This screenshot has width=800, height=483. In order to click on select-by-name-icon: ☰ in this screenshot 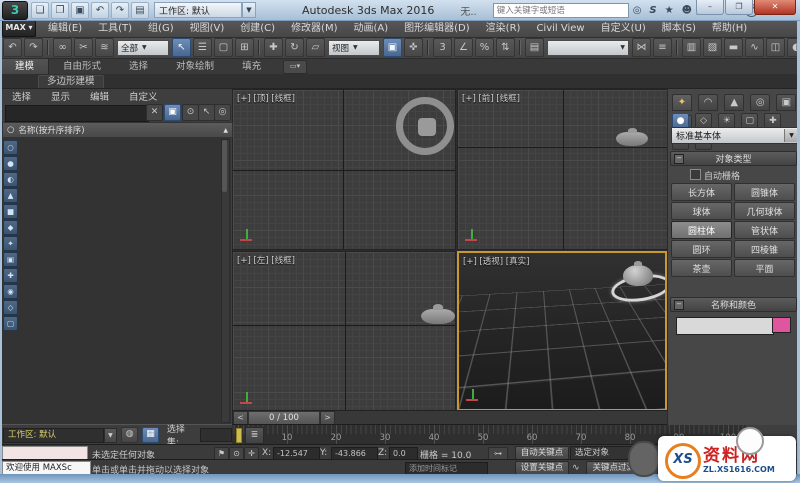, I will do `click(202, 47)`.